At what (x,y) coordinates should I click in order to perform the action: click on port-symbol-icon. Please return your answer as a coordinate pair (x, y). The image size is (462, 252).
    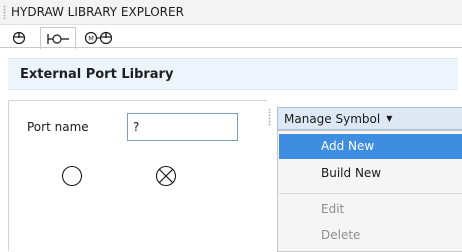
    Looking at the image, I should click on (19, 37).